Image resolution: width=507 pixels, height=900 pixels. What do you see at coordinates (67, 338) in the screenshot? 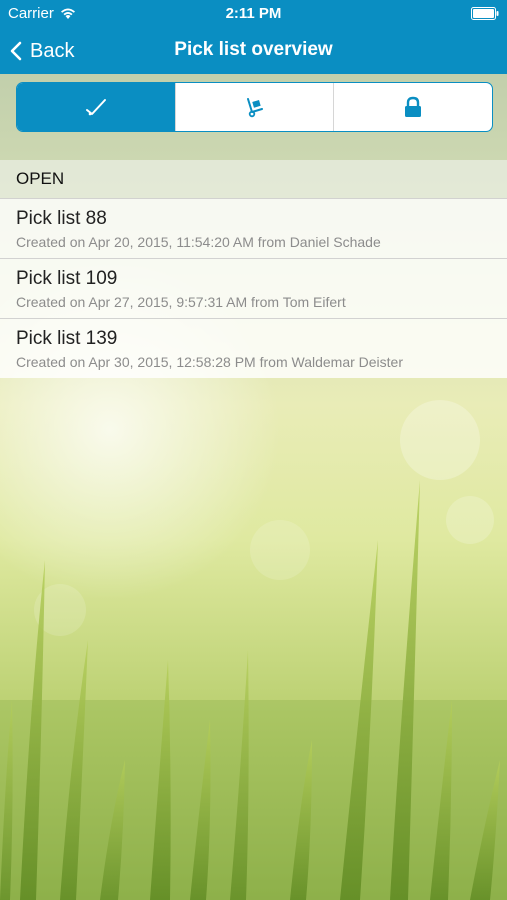
I see `pick-list-title: Pick list 139` at bounding box center [67, 338].